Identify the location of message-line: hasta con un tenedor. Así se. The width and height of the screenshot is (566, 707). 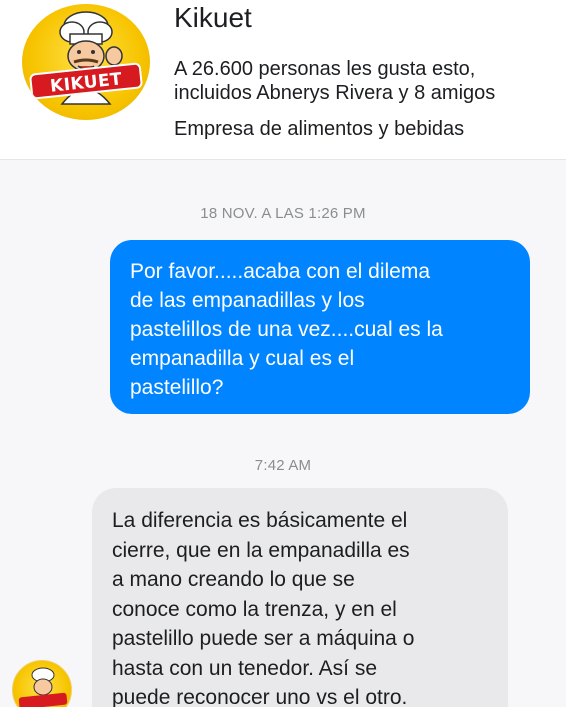
(245, 668).